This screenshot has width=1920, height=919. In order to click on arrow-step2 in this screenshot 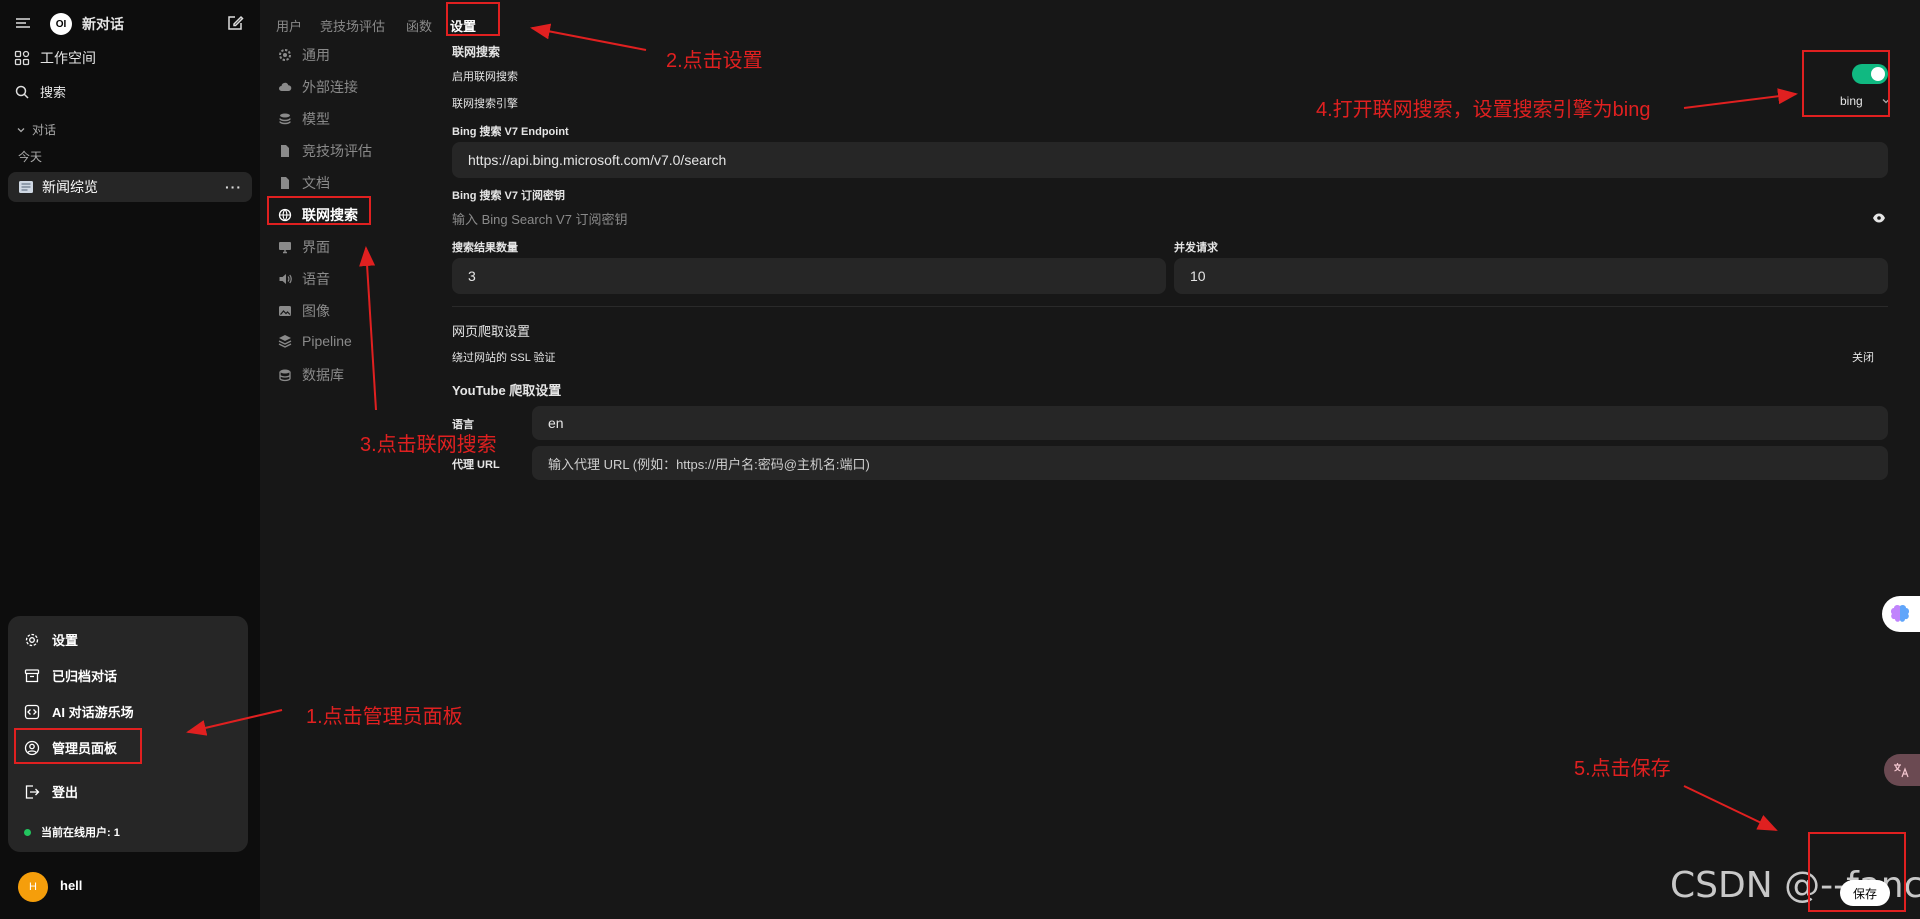, I will do `click(588, 37)`.